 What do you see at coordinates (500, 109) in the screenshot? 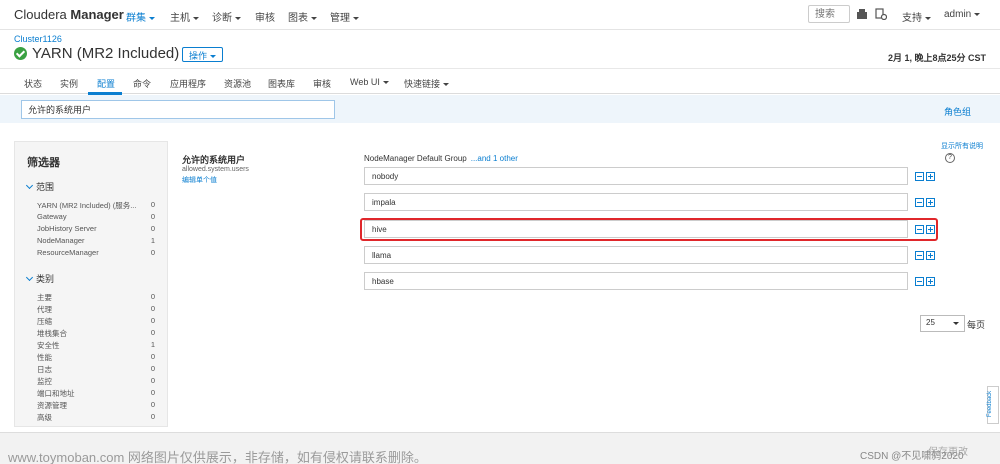
I see `config-search-bar: 角色组` at bounding box center [500, 109].